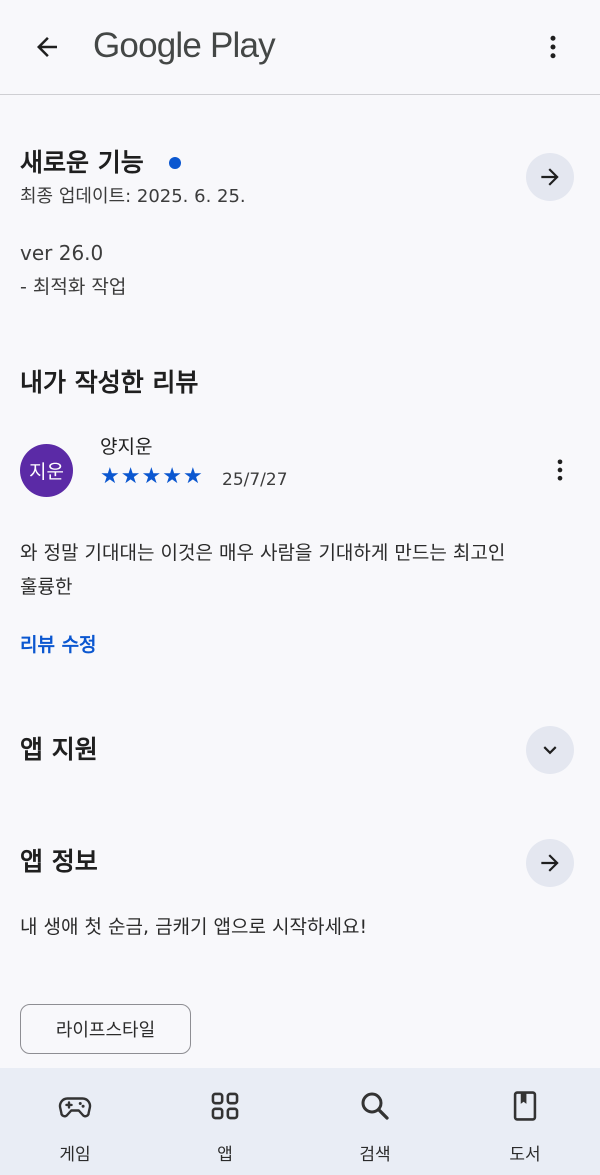 This screenshot has width=600, height=1175. Describe the element at coordinates (375, 1155) in the screenshot. I see `nav-label-search: 검색` at that location.